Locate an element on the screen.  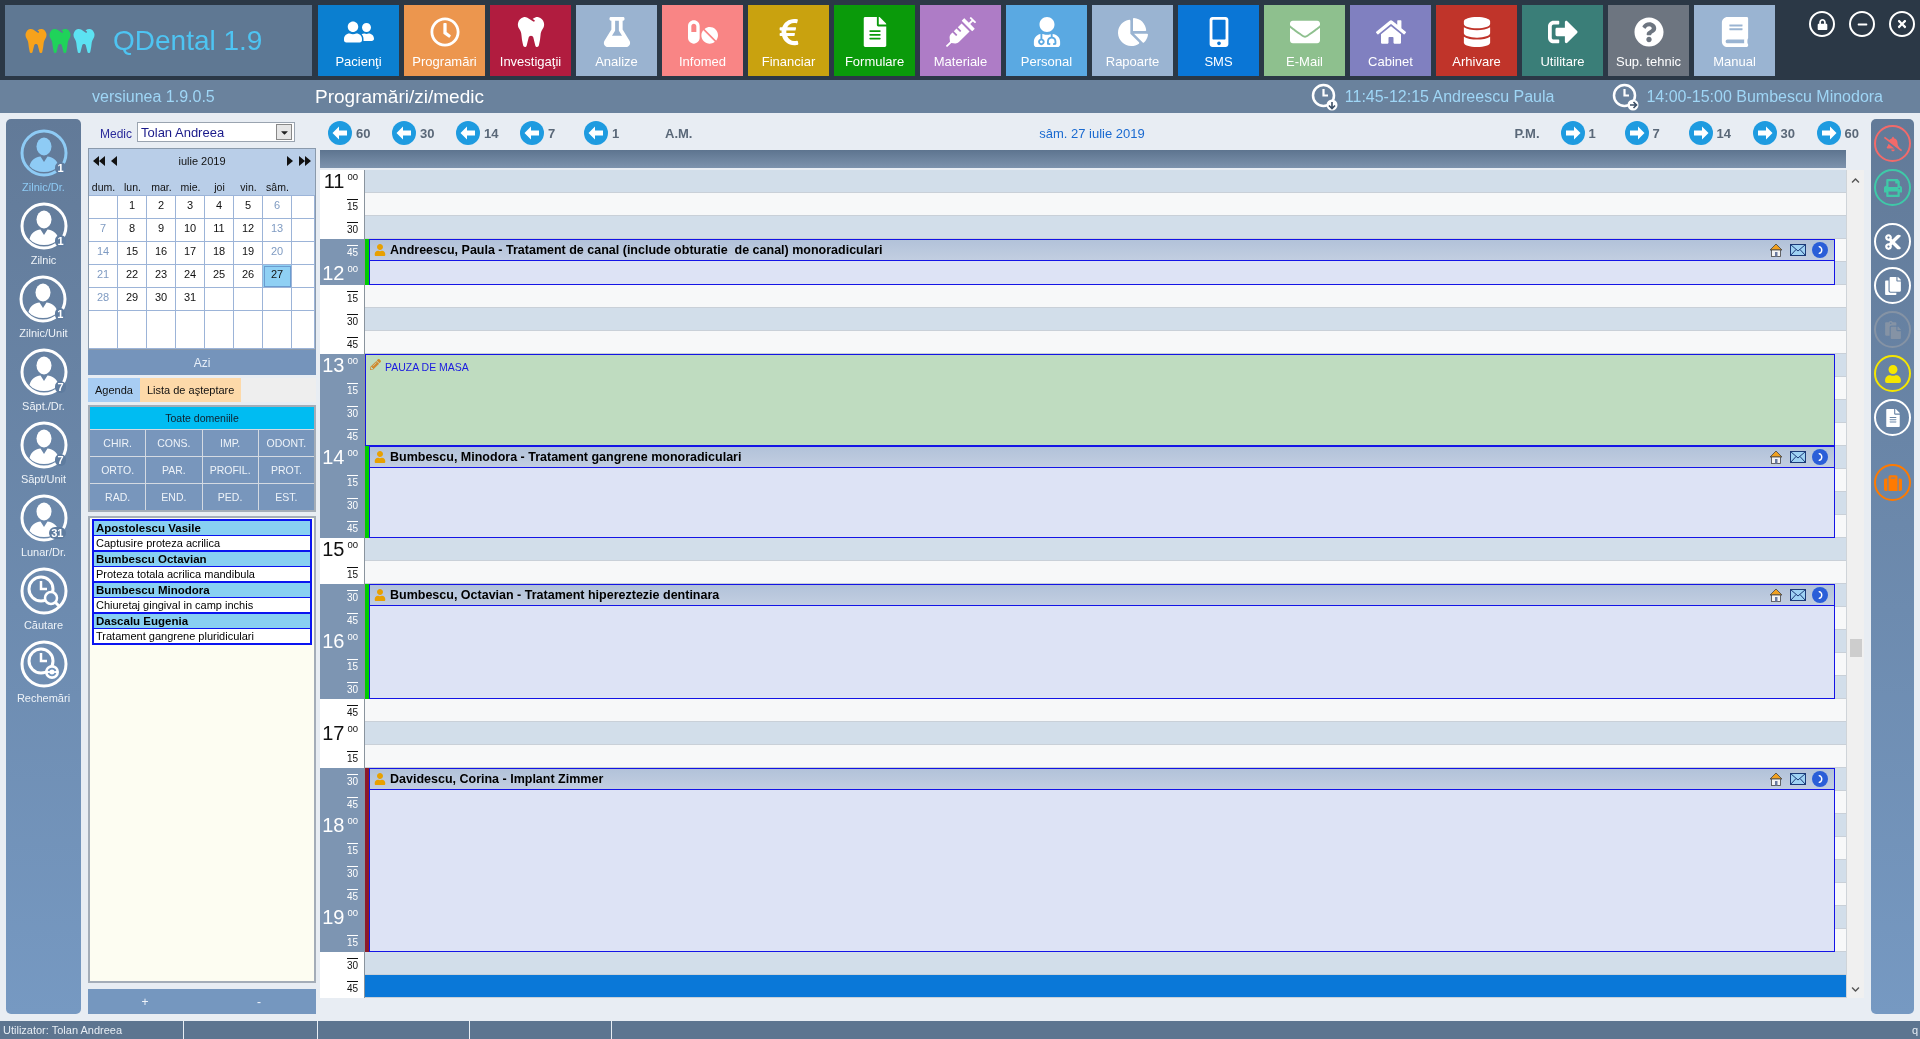
calendar-day: 19 is located at coordinates (248, 253).